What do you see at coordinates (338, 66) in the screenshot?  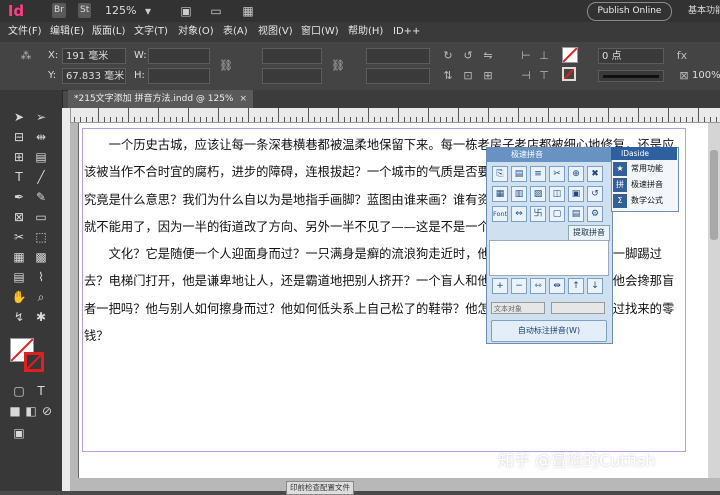 I see `scale-link-icon: ⛓` at bounding box center [338, 66].